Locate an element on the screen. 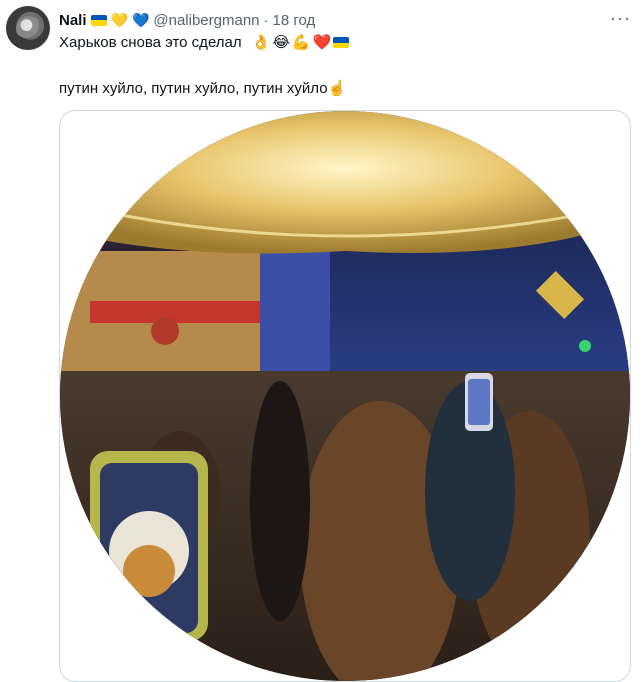 The image size is (642, 682). flexed-biceps-emoji: 💪 is located at coordinates (301, 42).